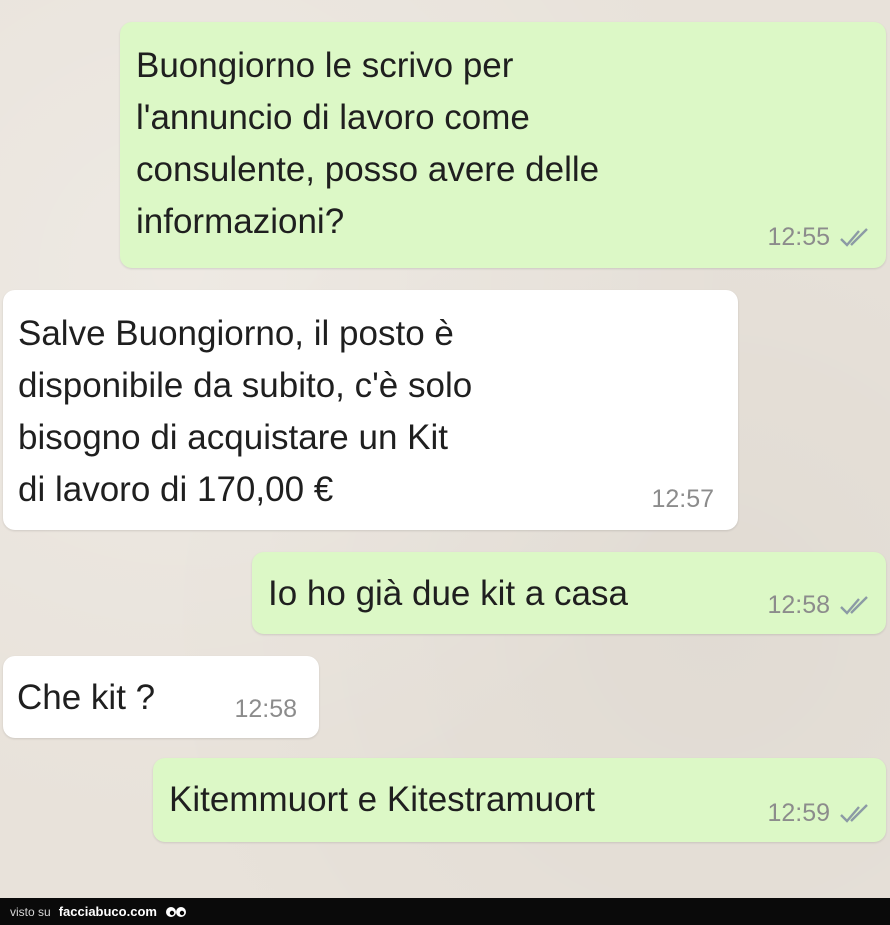 The height and width of the screenshot is (925, 890). I want to click on message-time: 12:59, so click(798, 813).